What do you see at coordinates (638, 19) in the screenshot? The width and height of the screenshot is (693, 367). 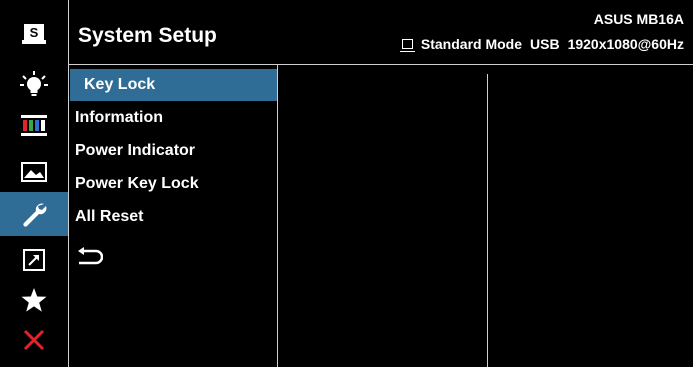 I see `model-name: ASUS MB16A` at bounding box center [638, 19].